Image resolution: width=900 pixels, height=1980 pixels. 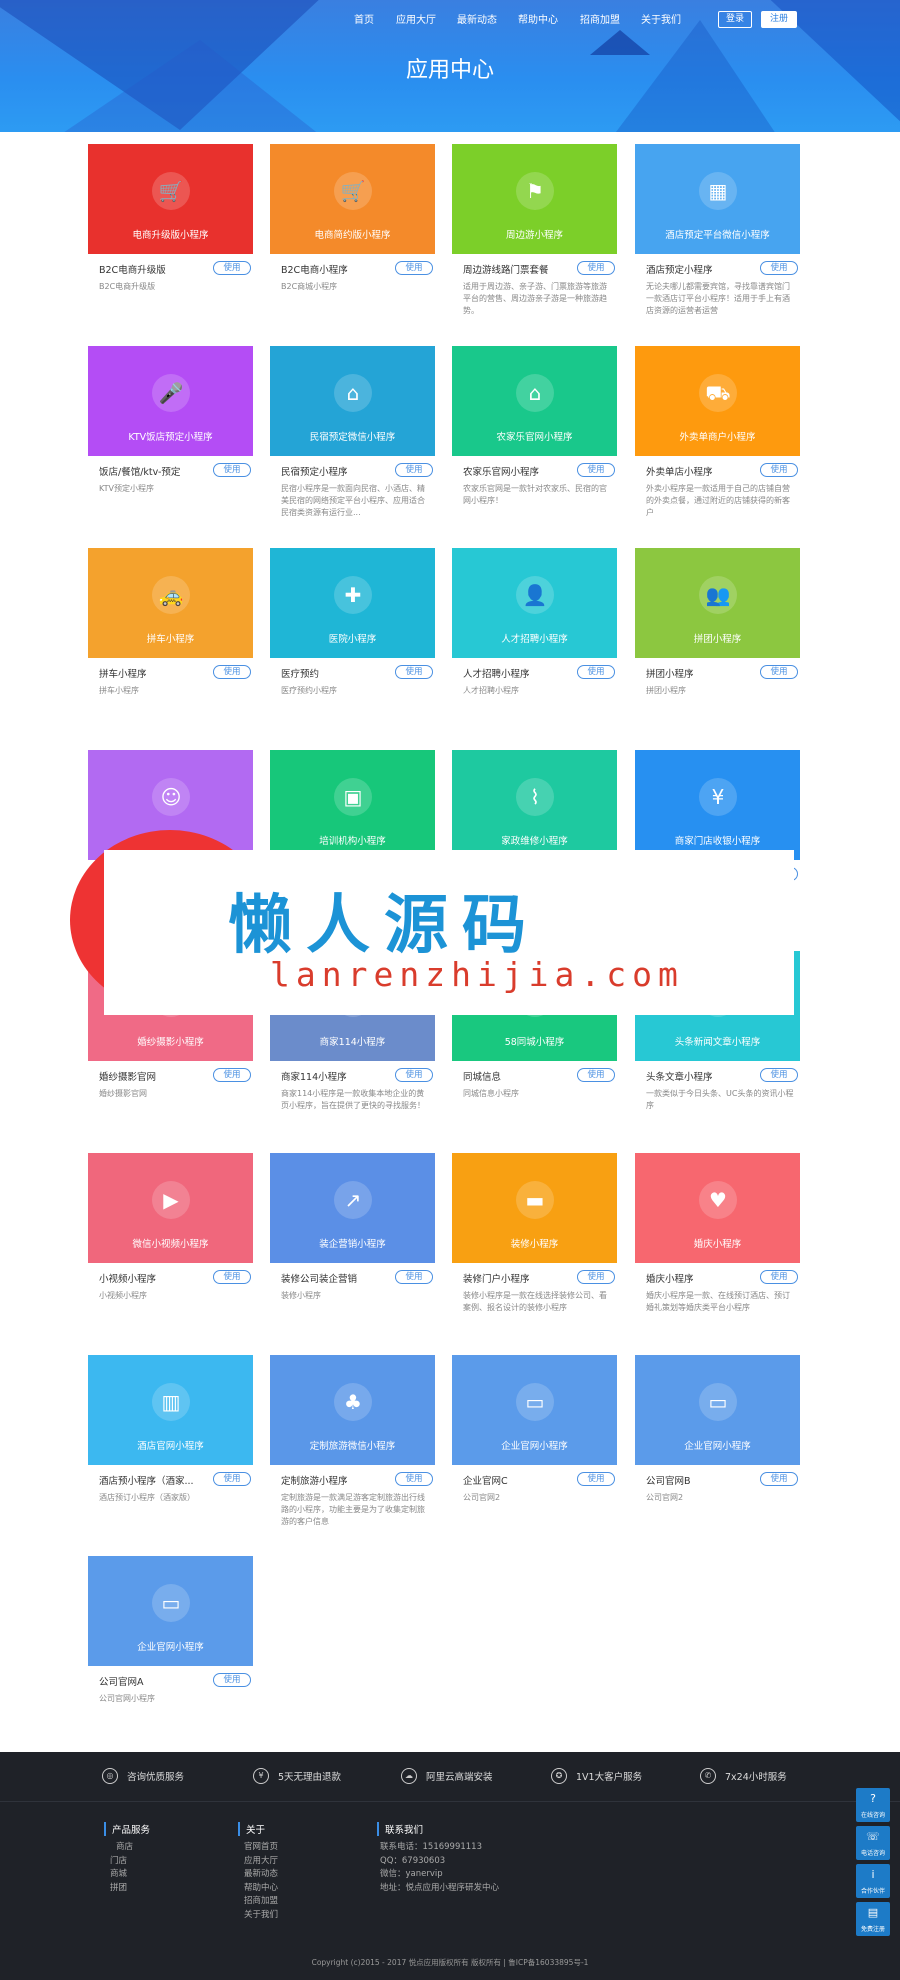 What do you see at coordinates (127, 1848) in the screenshot?
I see `footer-link: 商店` at bounding box center [127, 1848].